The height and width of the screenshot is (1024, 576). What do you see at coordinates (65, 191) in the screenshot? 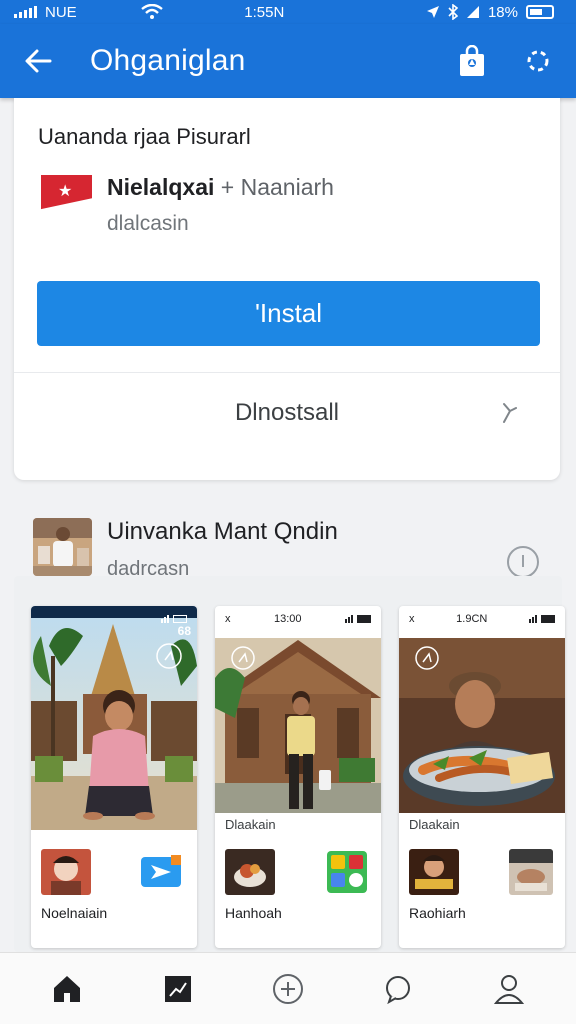
I see `star-icon: ★` at bounding box center [65, 191].